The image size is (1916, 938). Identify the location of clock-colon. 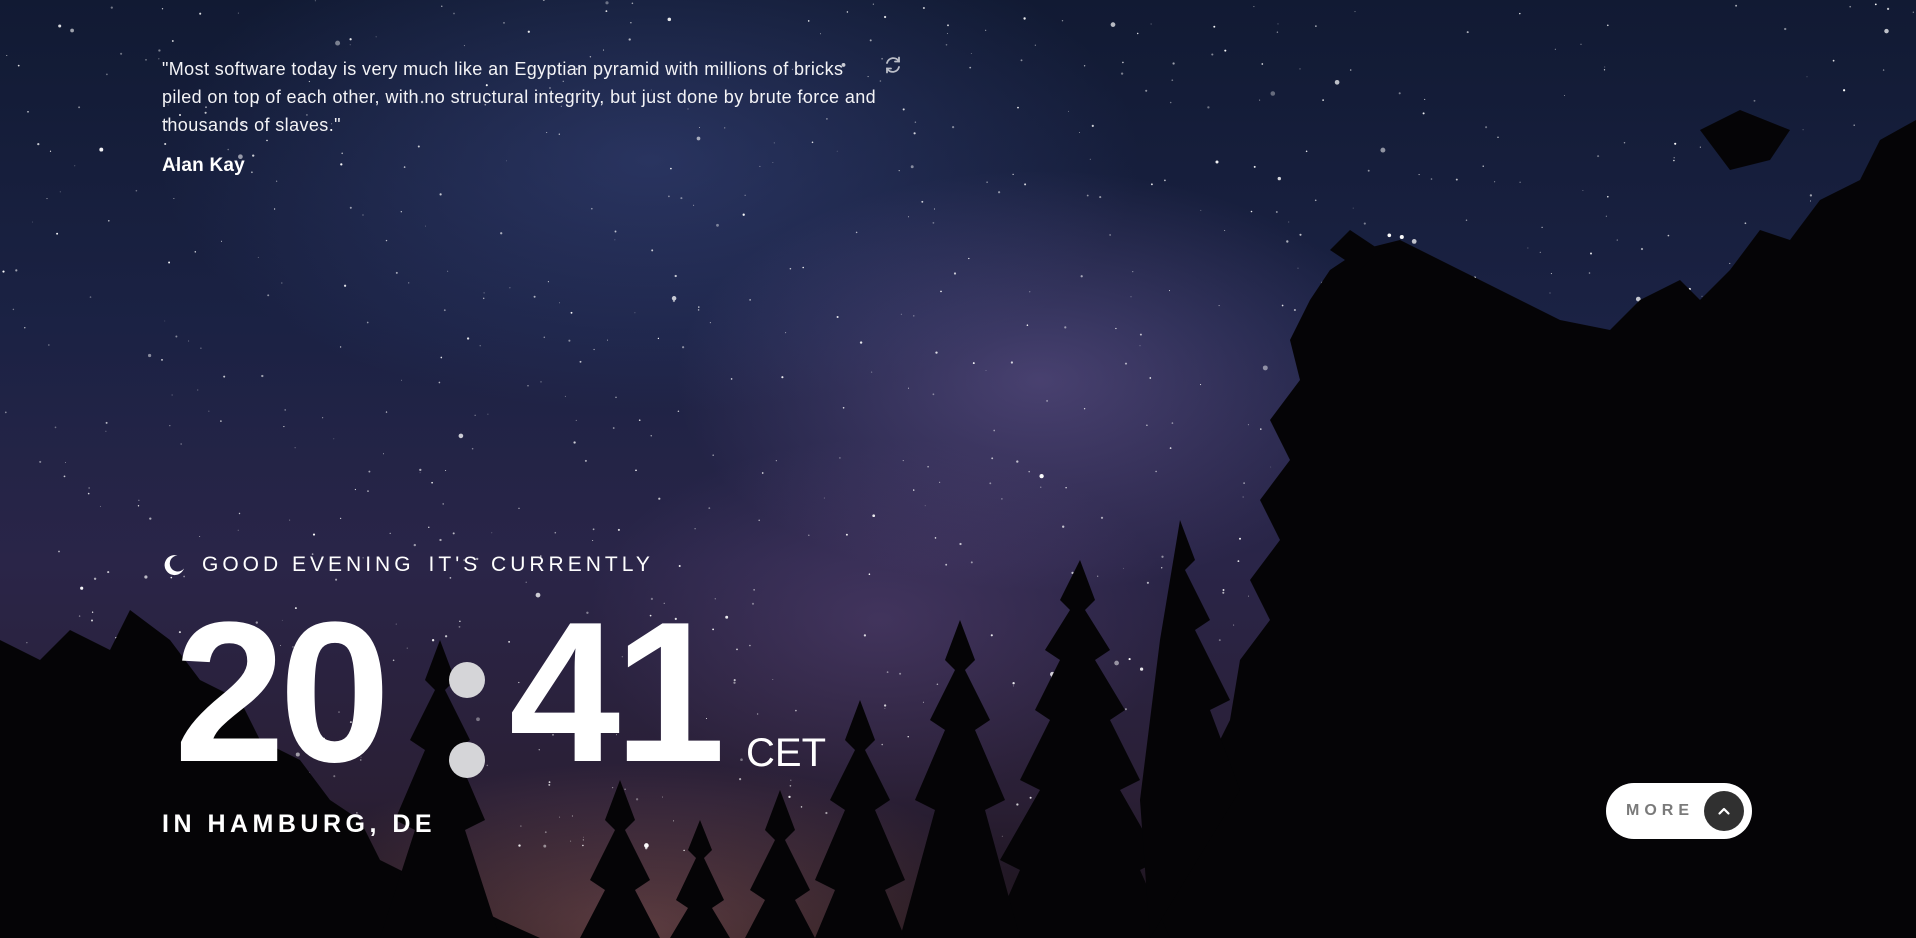
(467, 720).